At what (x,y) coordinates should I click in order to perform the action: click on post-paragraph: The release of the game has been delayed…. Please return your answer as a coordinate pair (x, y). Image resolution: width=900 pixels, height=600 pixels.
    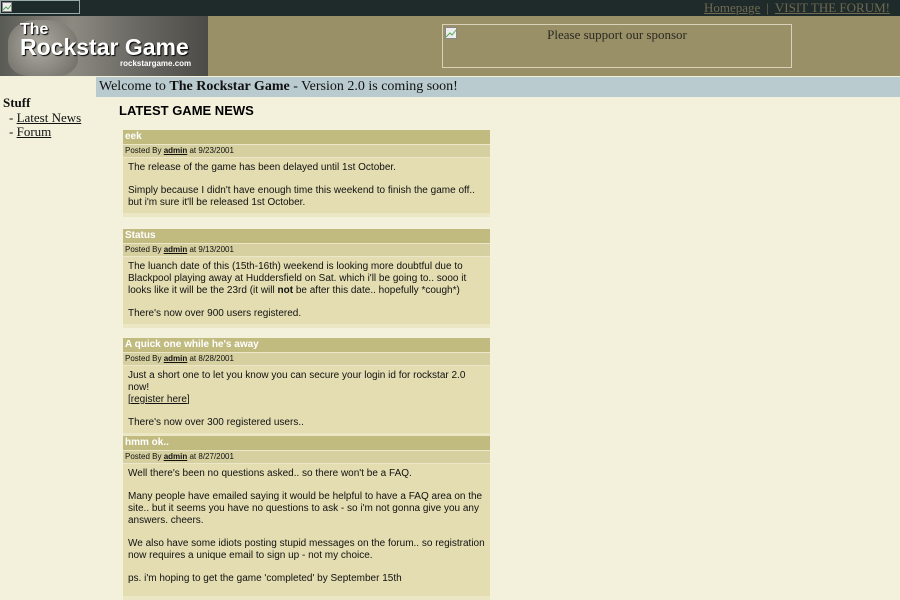
    Looking at the image, I should click on (262, 167).